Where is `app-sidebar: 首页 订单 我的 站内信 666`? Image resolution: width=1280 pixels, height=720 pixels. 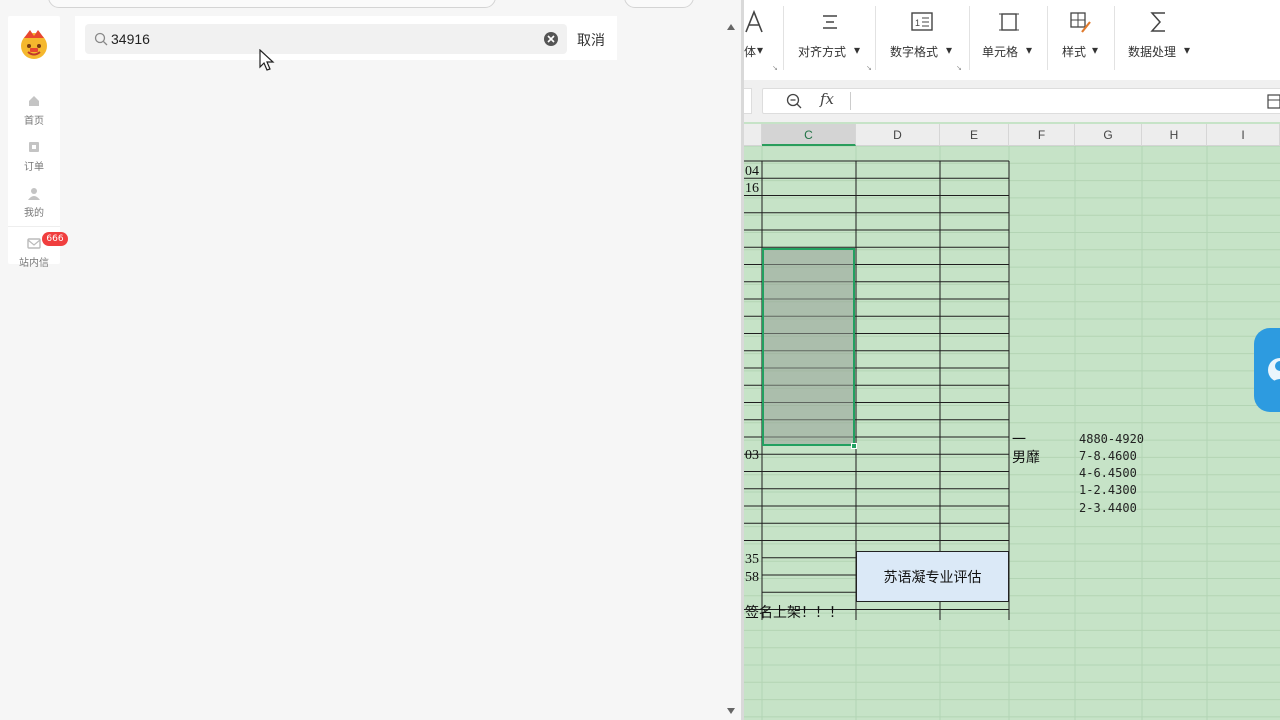
app-sidebar: 首页 订单 我的 站内信 666 is located at coordinates (38, 142).